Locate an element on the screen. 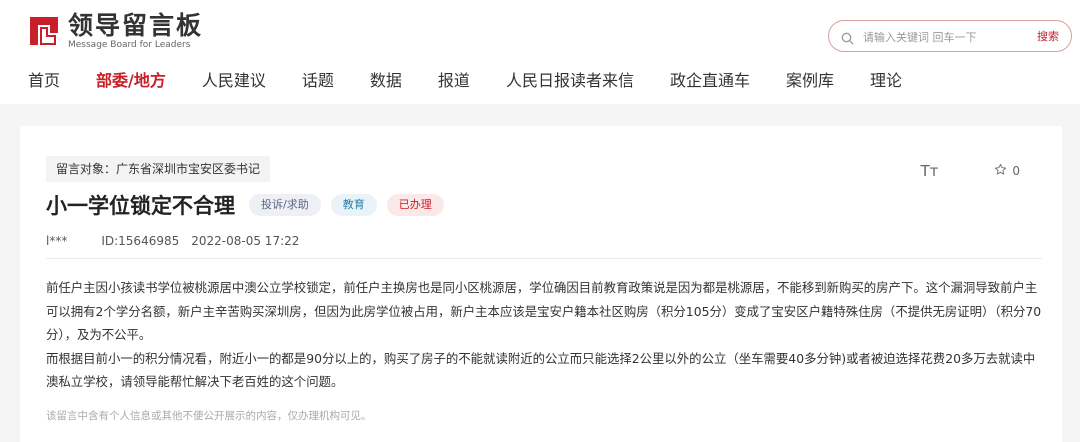 The width and height of the screenshot is (1080, 442). nav-item-topics: 话题 is located at coordinates (318, 81).